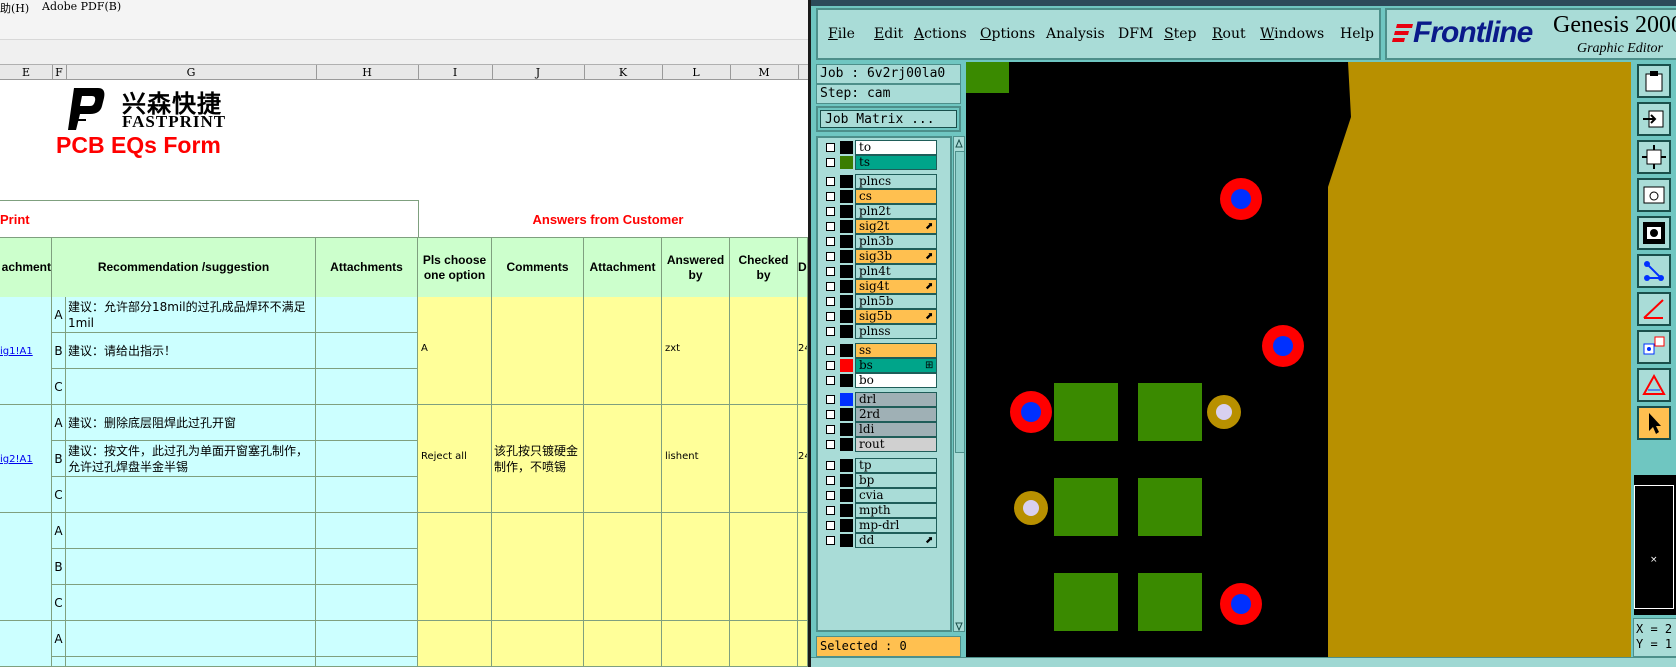 The width and height of the screenshot is (1676, 667). I want to click on menu-actions: Actions, so click(940, 34).